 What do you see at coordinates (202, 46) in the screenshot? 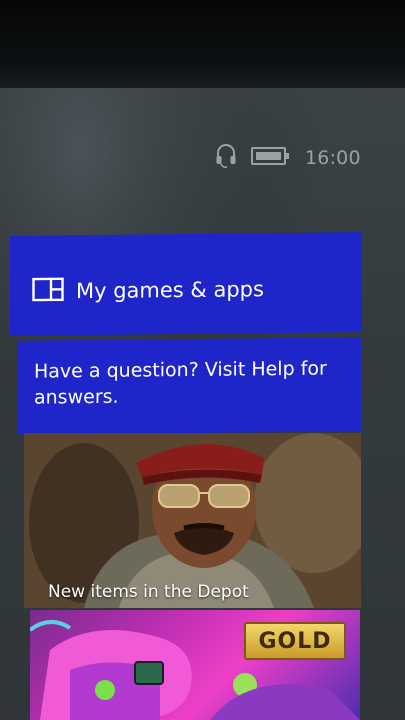
I see `monitor-bezel` at bounding box center [202, 46].